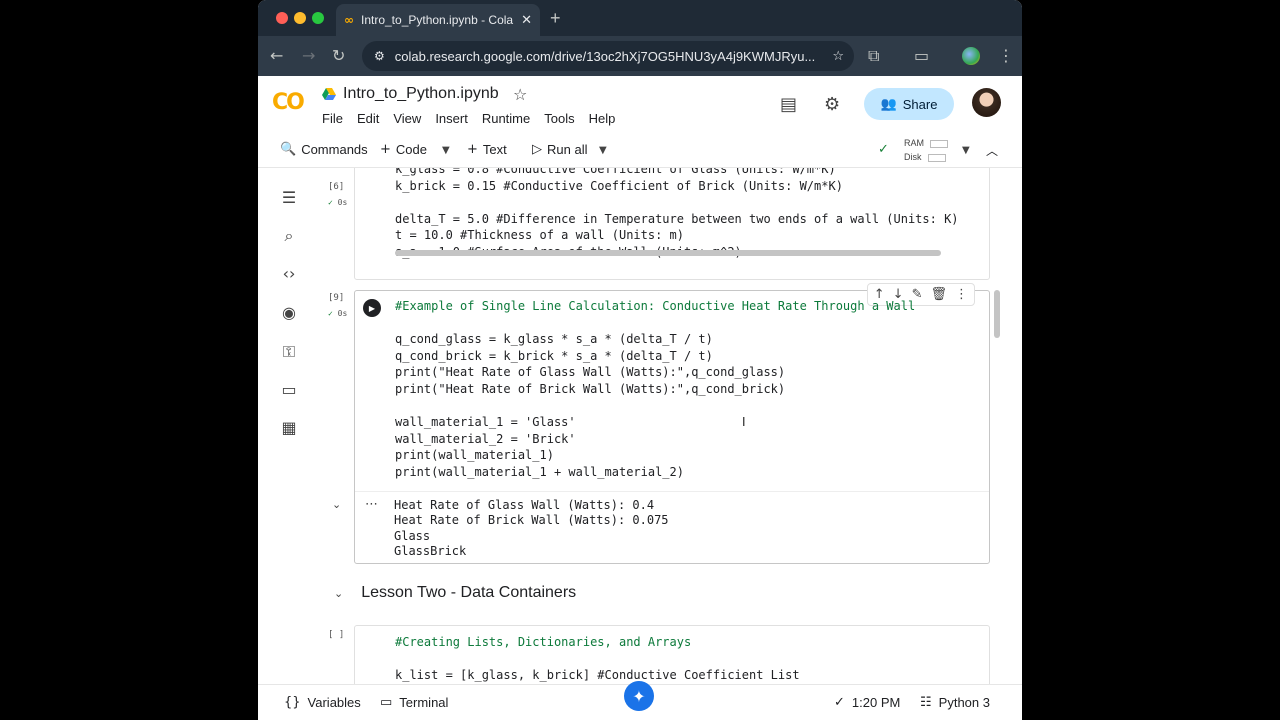 This screenshot has height=720, width=1280. I want to click on code-dropdown-icon: ▼, so click(446, 150).